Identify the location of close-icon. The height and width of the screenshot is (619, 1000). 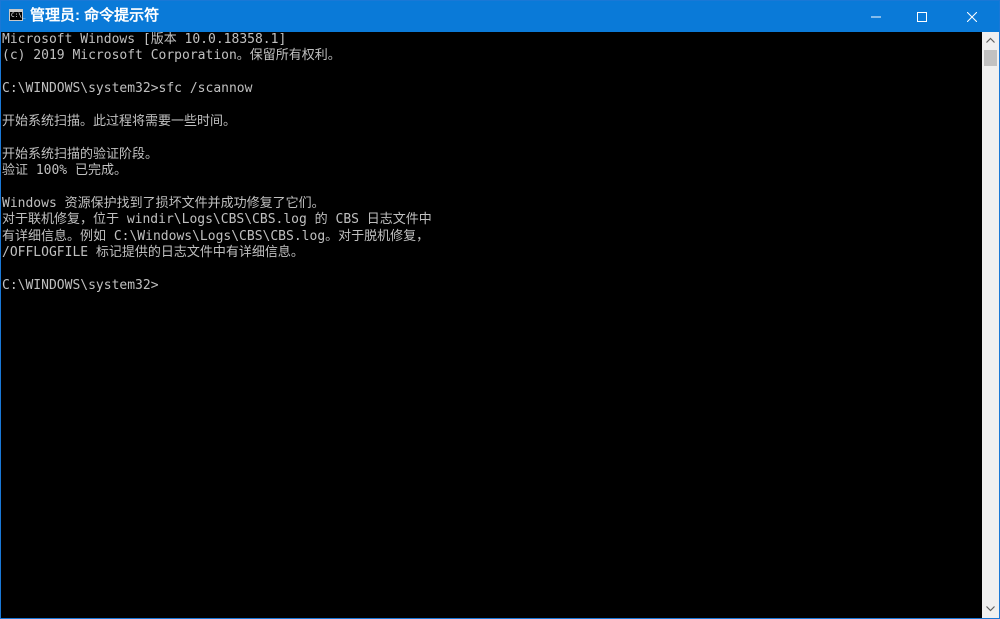
(972, 16).